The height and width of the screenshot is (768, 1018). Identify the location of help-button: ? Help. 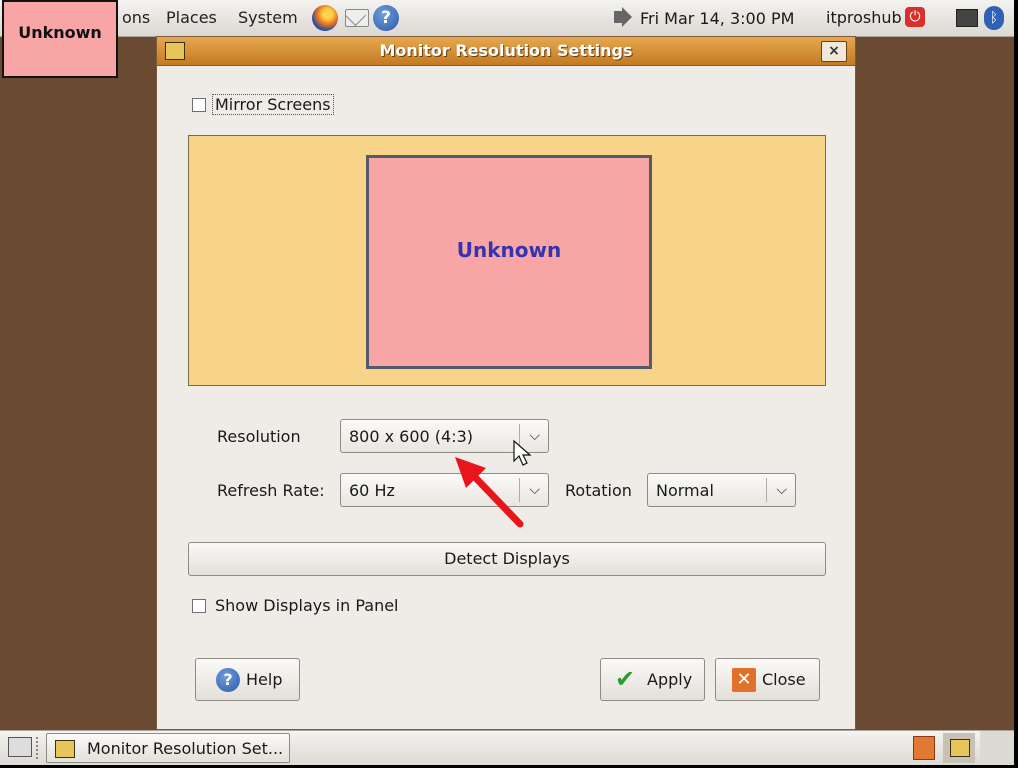
(247, 679).